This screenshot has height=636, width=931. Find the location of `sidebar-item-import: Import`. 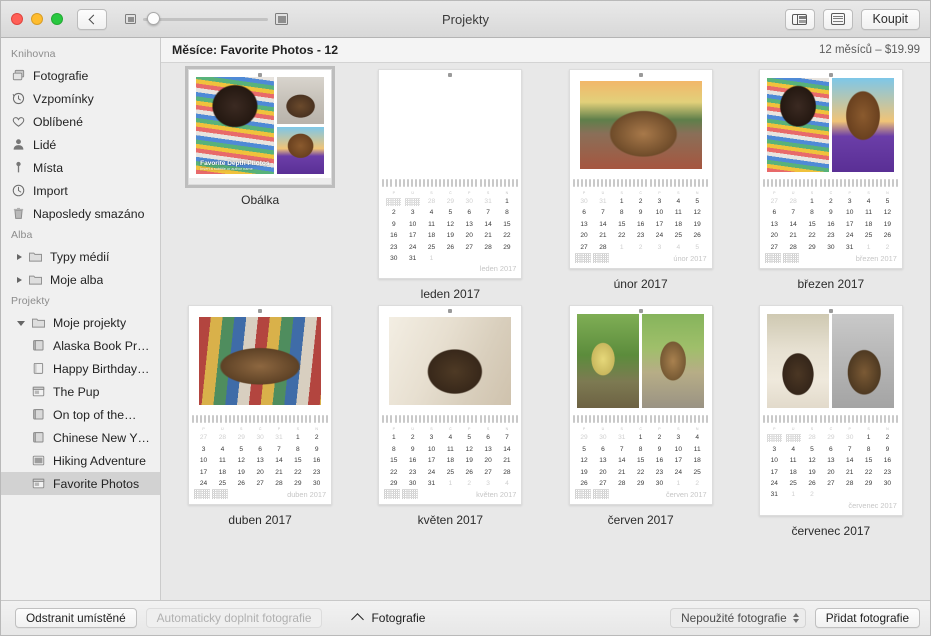

sidebar-item-import: Import is located at coordinates (80, 190).